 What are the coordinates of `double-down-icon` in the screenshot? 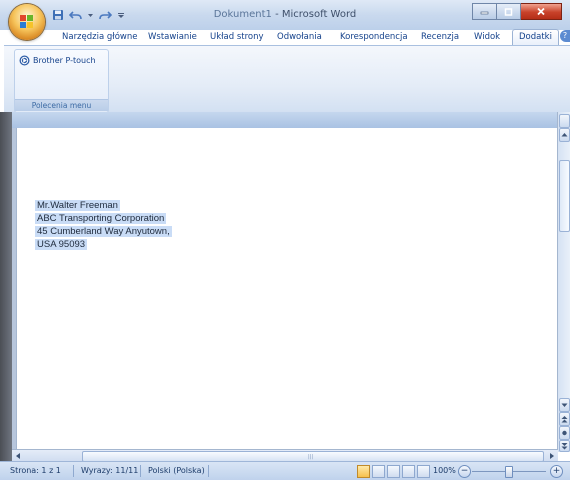 It's located at (564, 446).